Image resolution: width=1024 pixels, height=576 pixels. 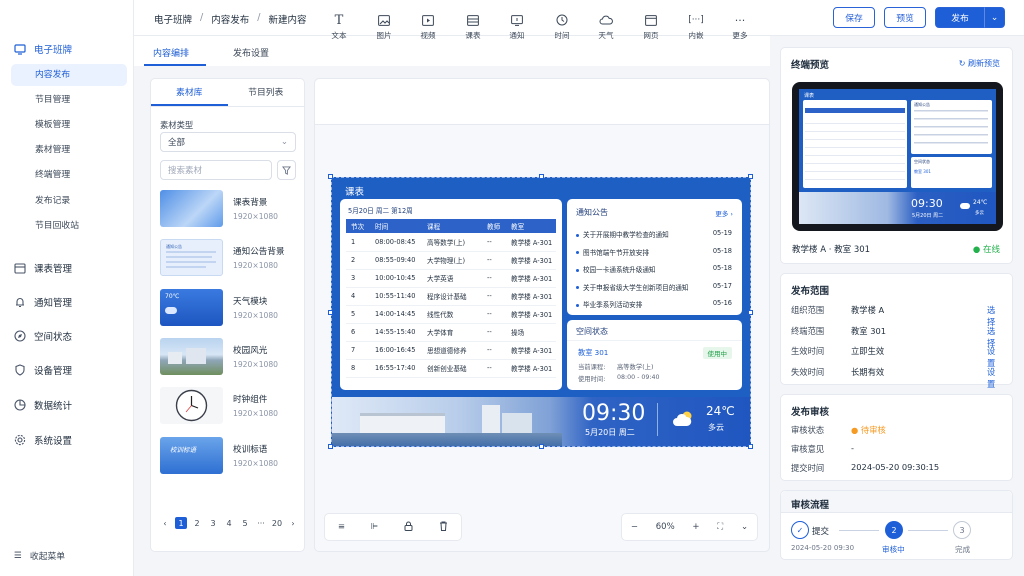 What do you see at coordinates (494, 260) in the screenshot?
I see `table-cell: --` at bounding box center [494, 260].